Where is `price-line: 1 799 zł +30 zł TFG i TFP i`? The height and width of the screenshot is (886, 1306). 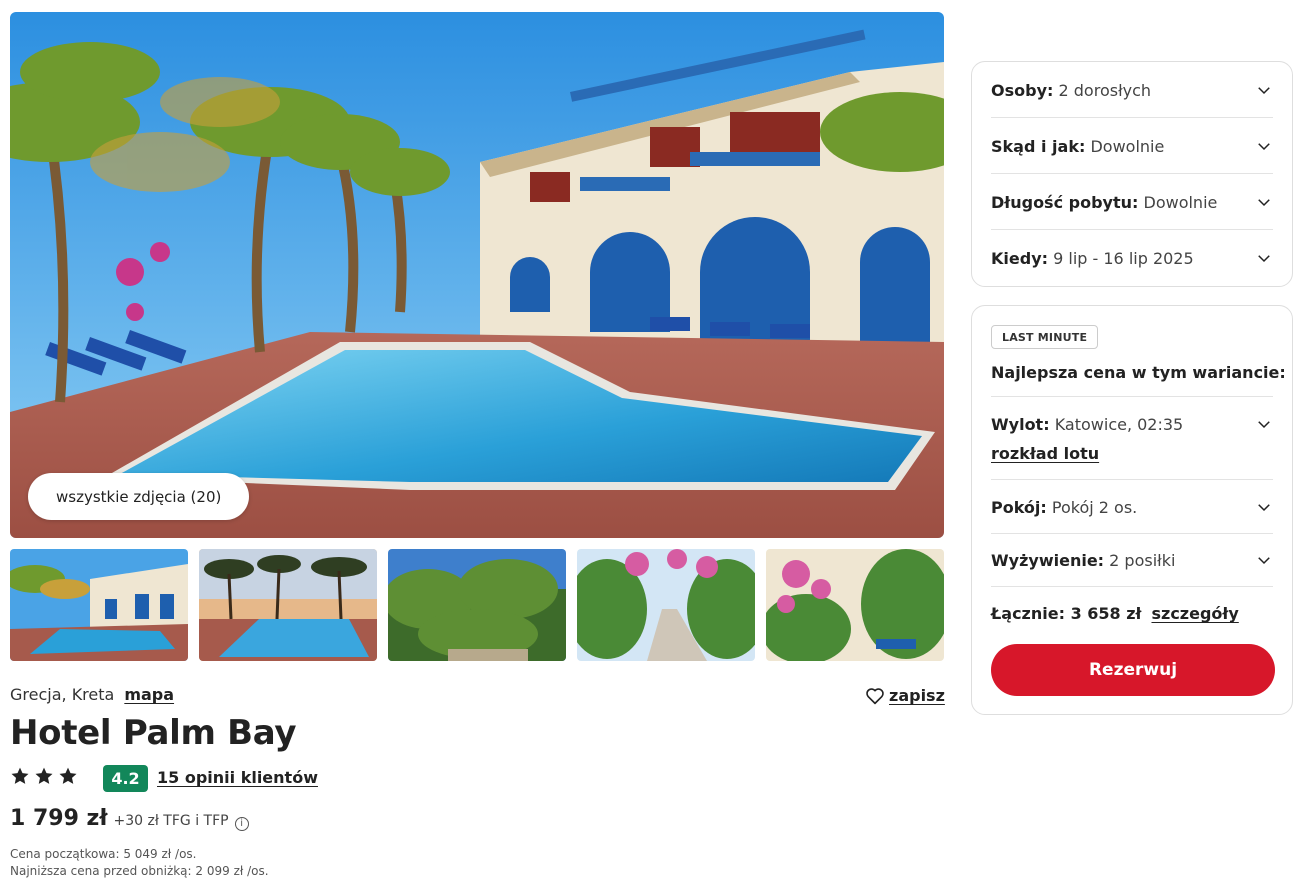 price-line: 1 799 zł +30 zł TFG i TFP i is located at coordinates (129, 818).